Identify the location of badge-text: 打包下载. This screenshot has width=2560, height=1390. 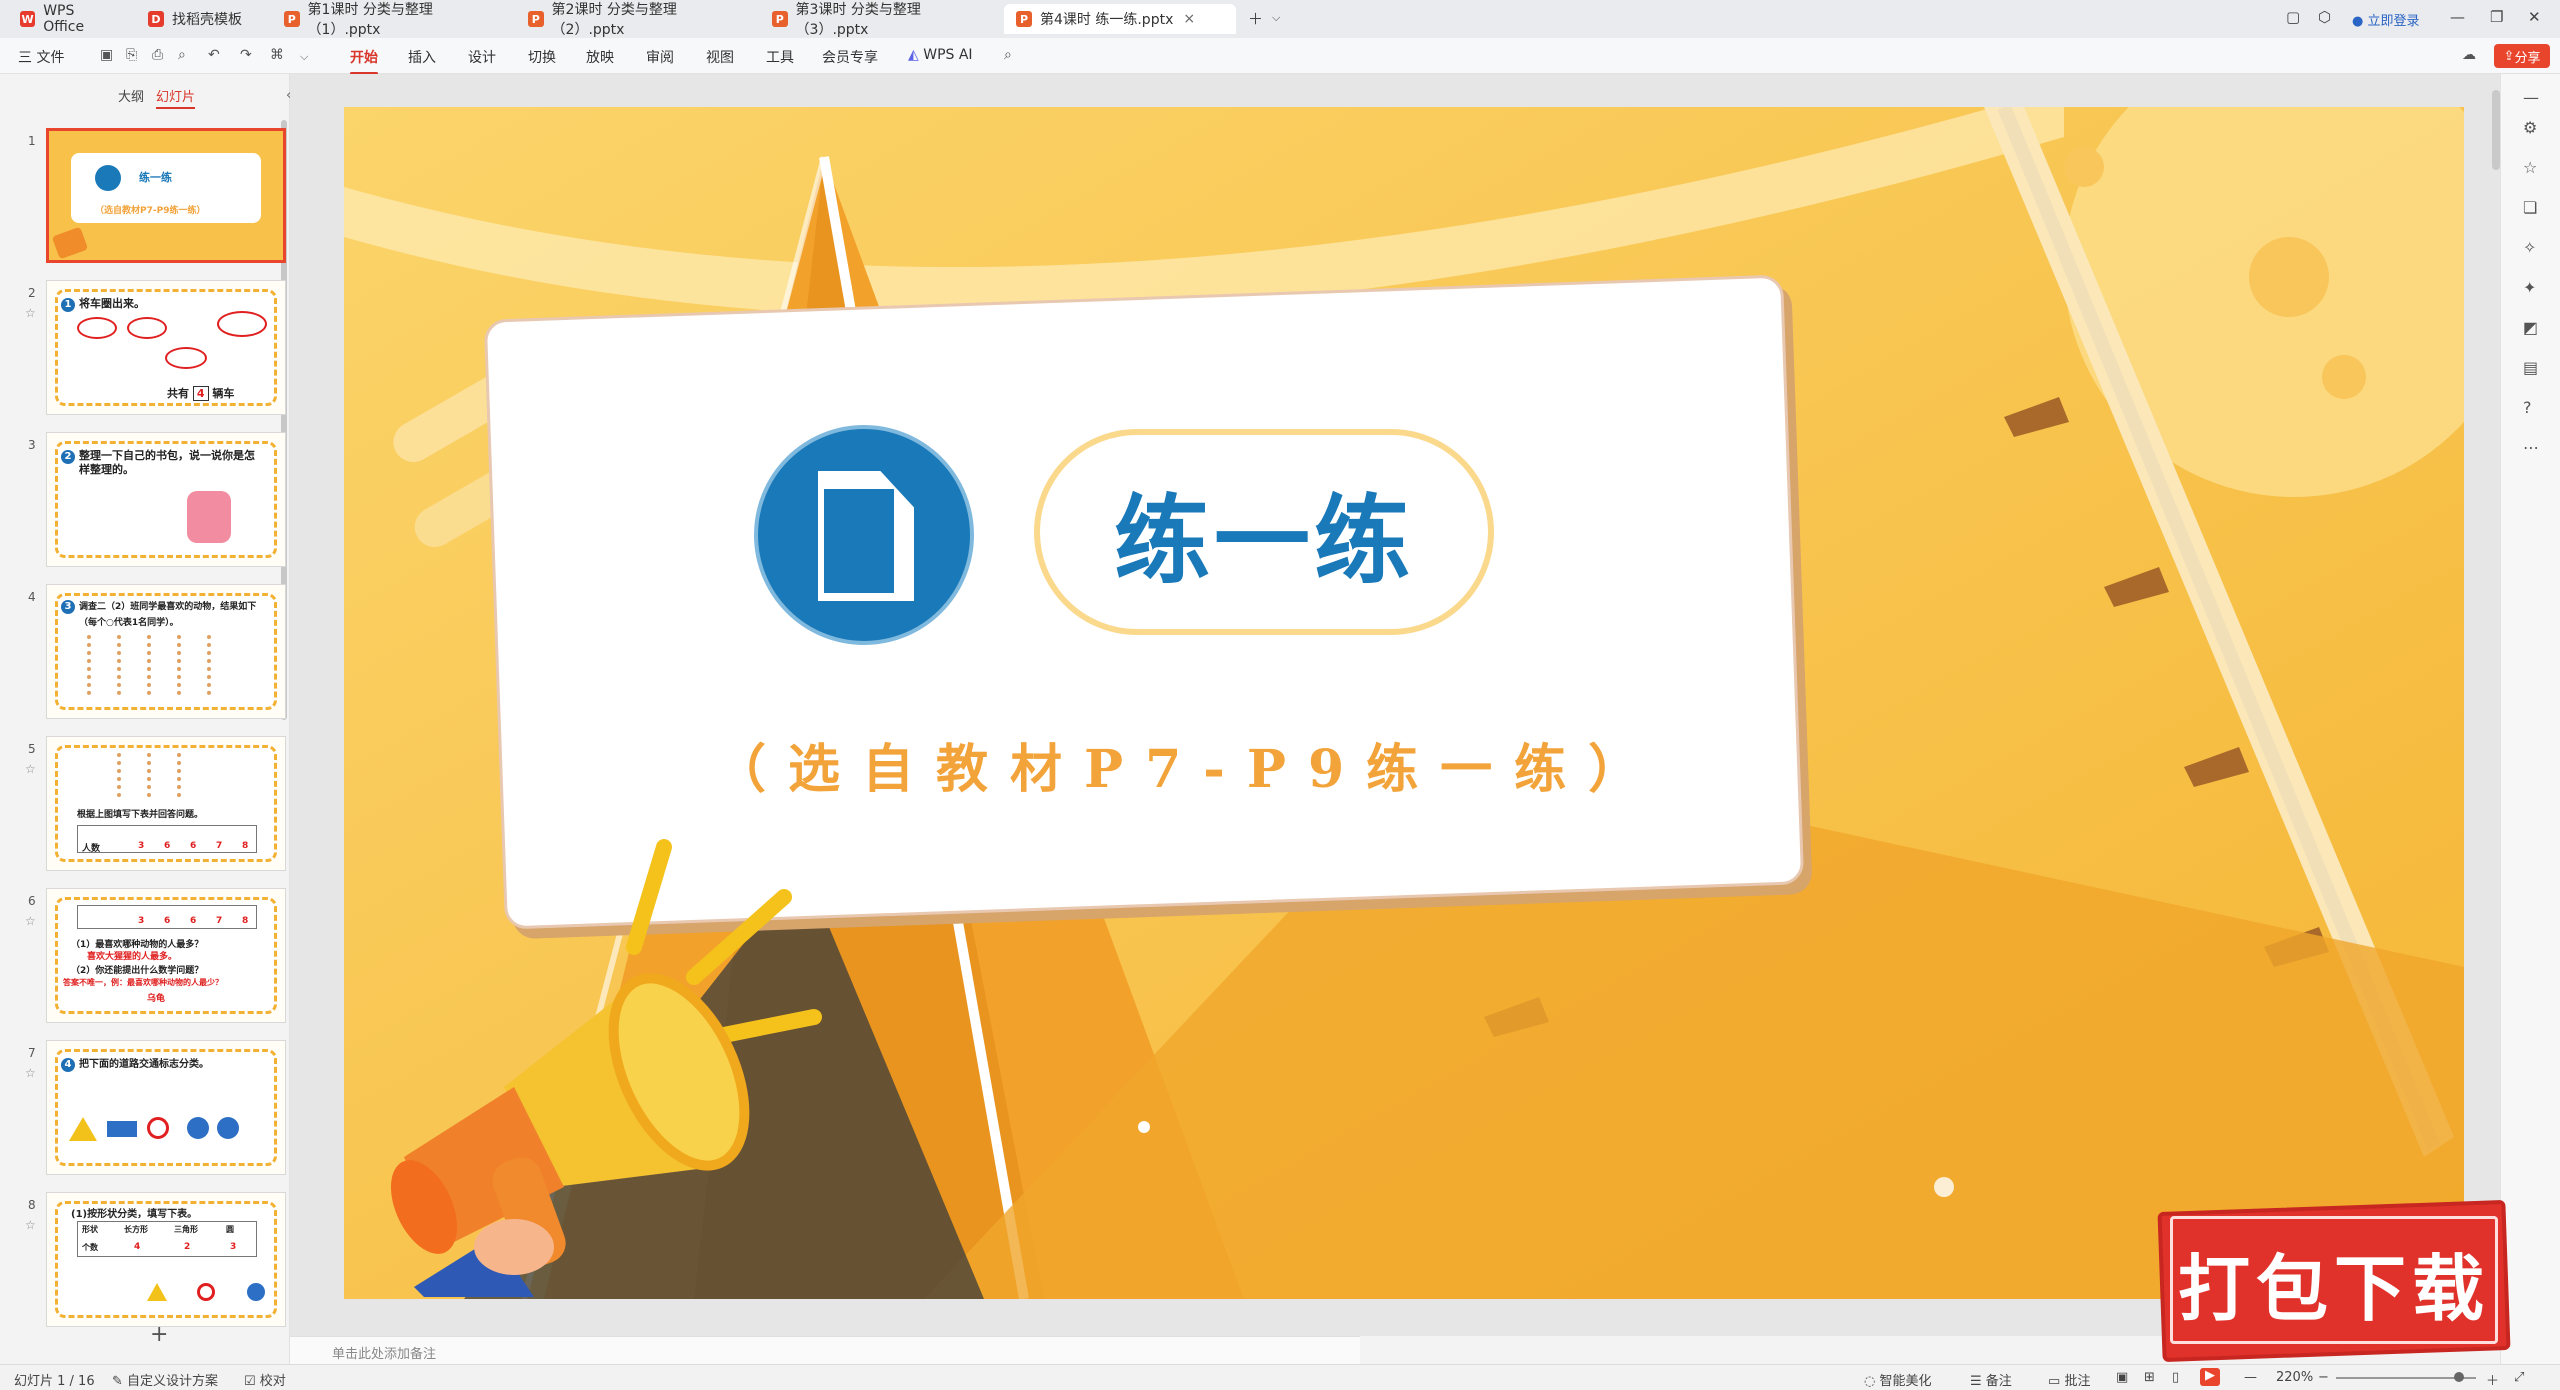
(2333, 1288).